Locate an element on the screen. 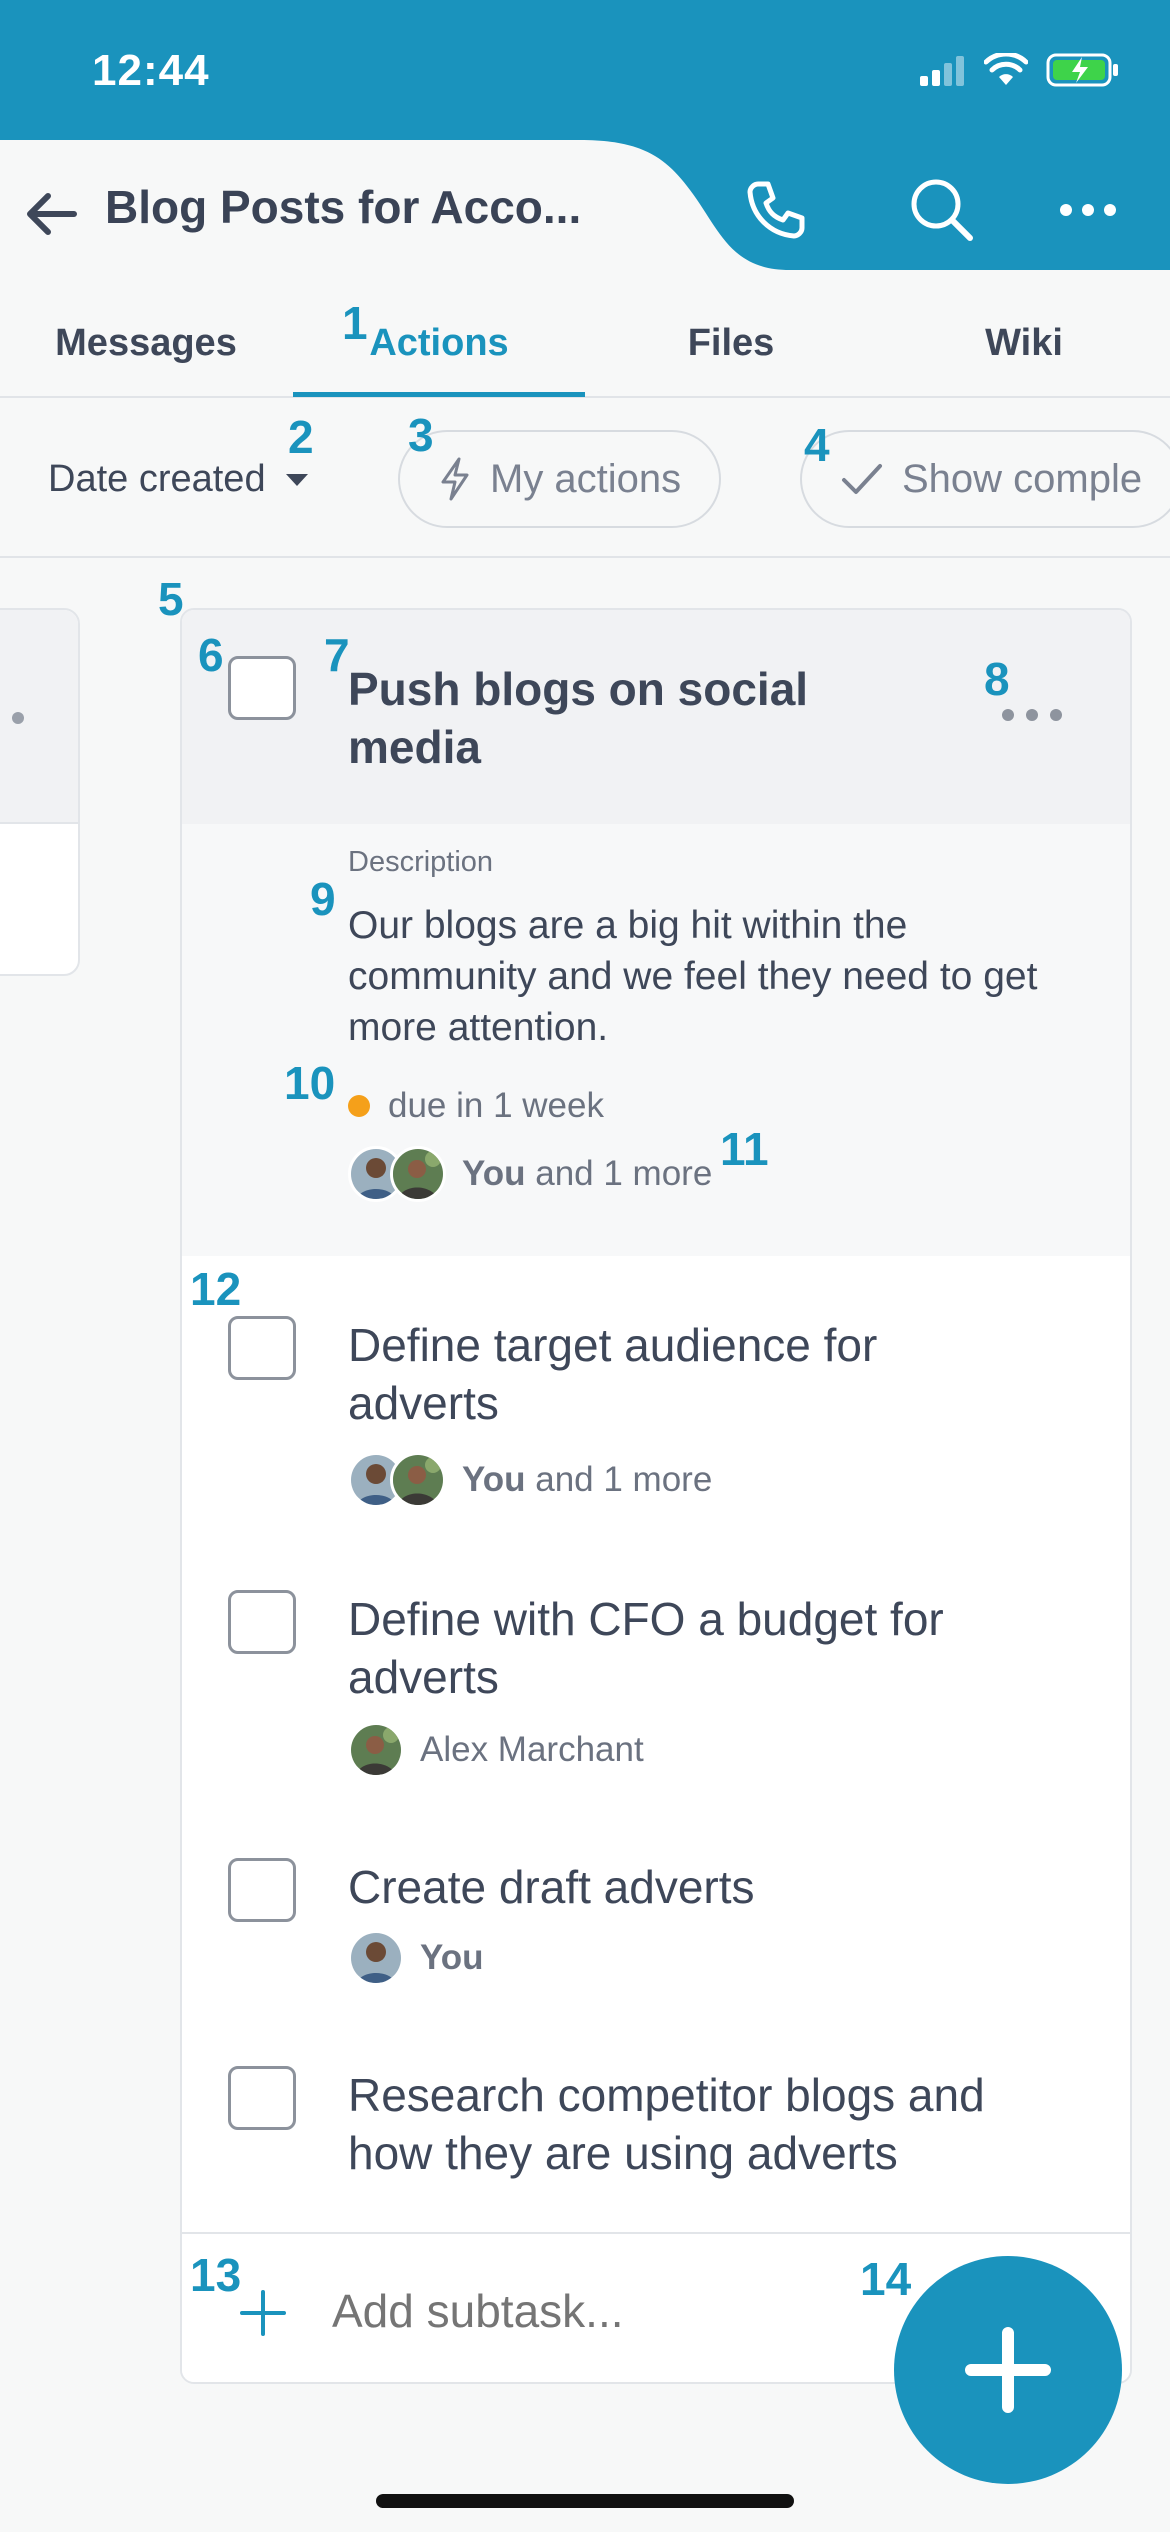 The image size is (1170, 2532). active-tab-indicator is located at coordinates (439, 394).